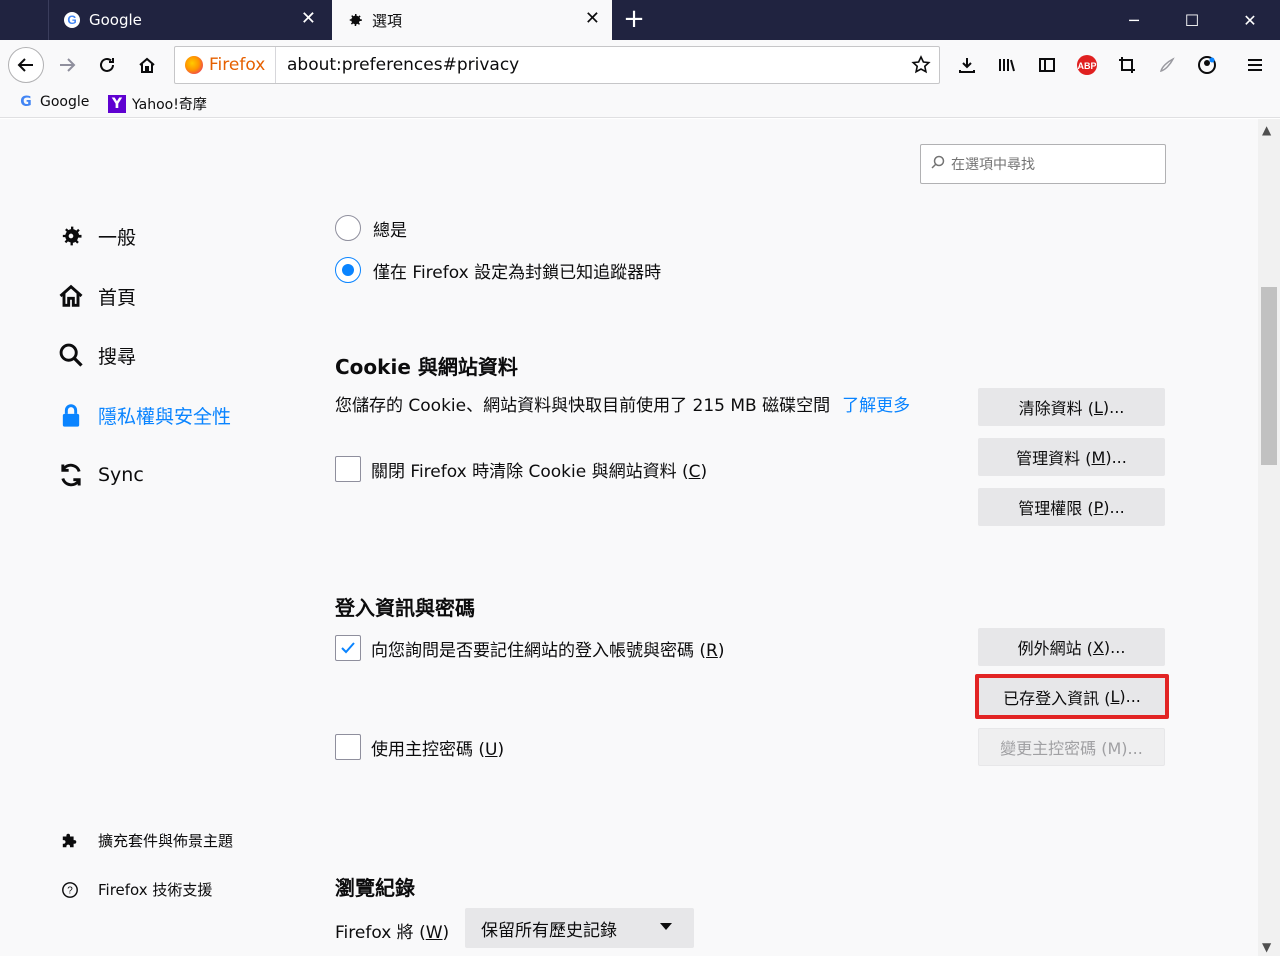  What do you see at coordinates (165, 416) in the screenshot?
I see `category-label: 隱私權與安全性` at bounding box center [165, 416].